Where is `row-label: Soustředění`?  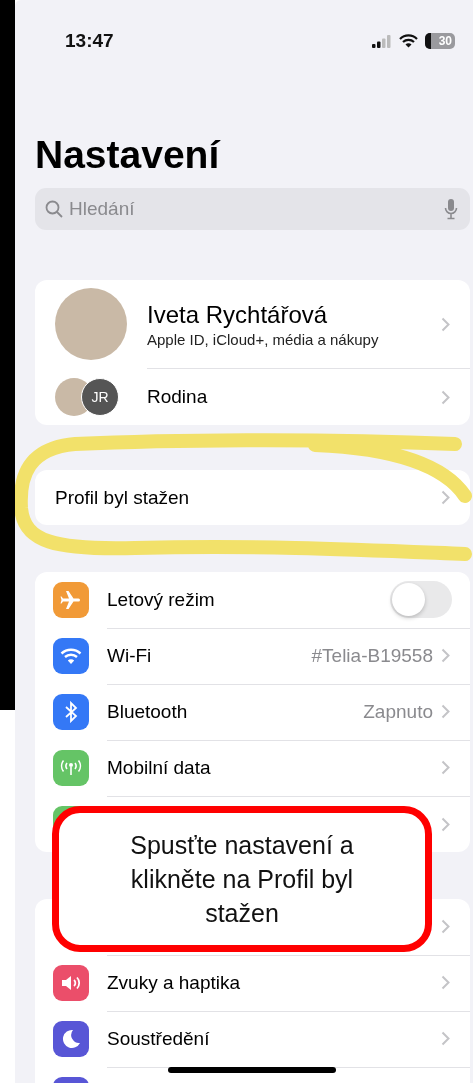 row-label: Soustředění is located at coordinates (158, 1038).